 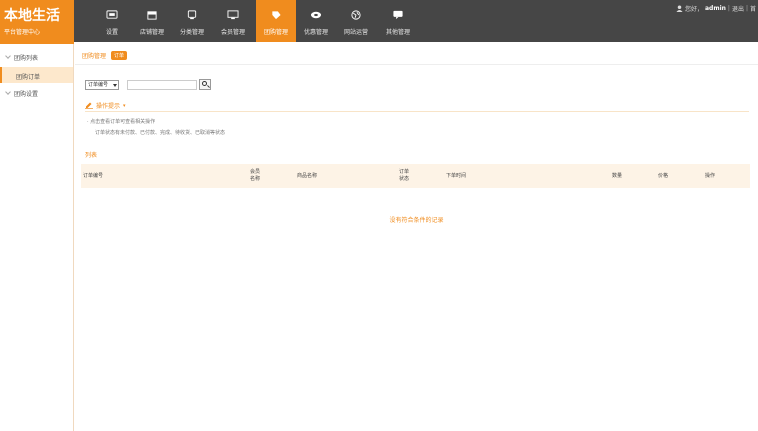 I want to click on sidebar-item-group-orders: 团购订单, so click(x=36, y=75).